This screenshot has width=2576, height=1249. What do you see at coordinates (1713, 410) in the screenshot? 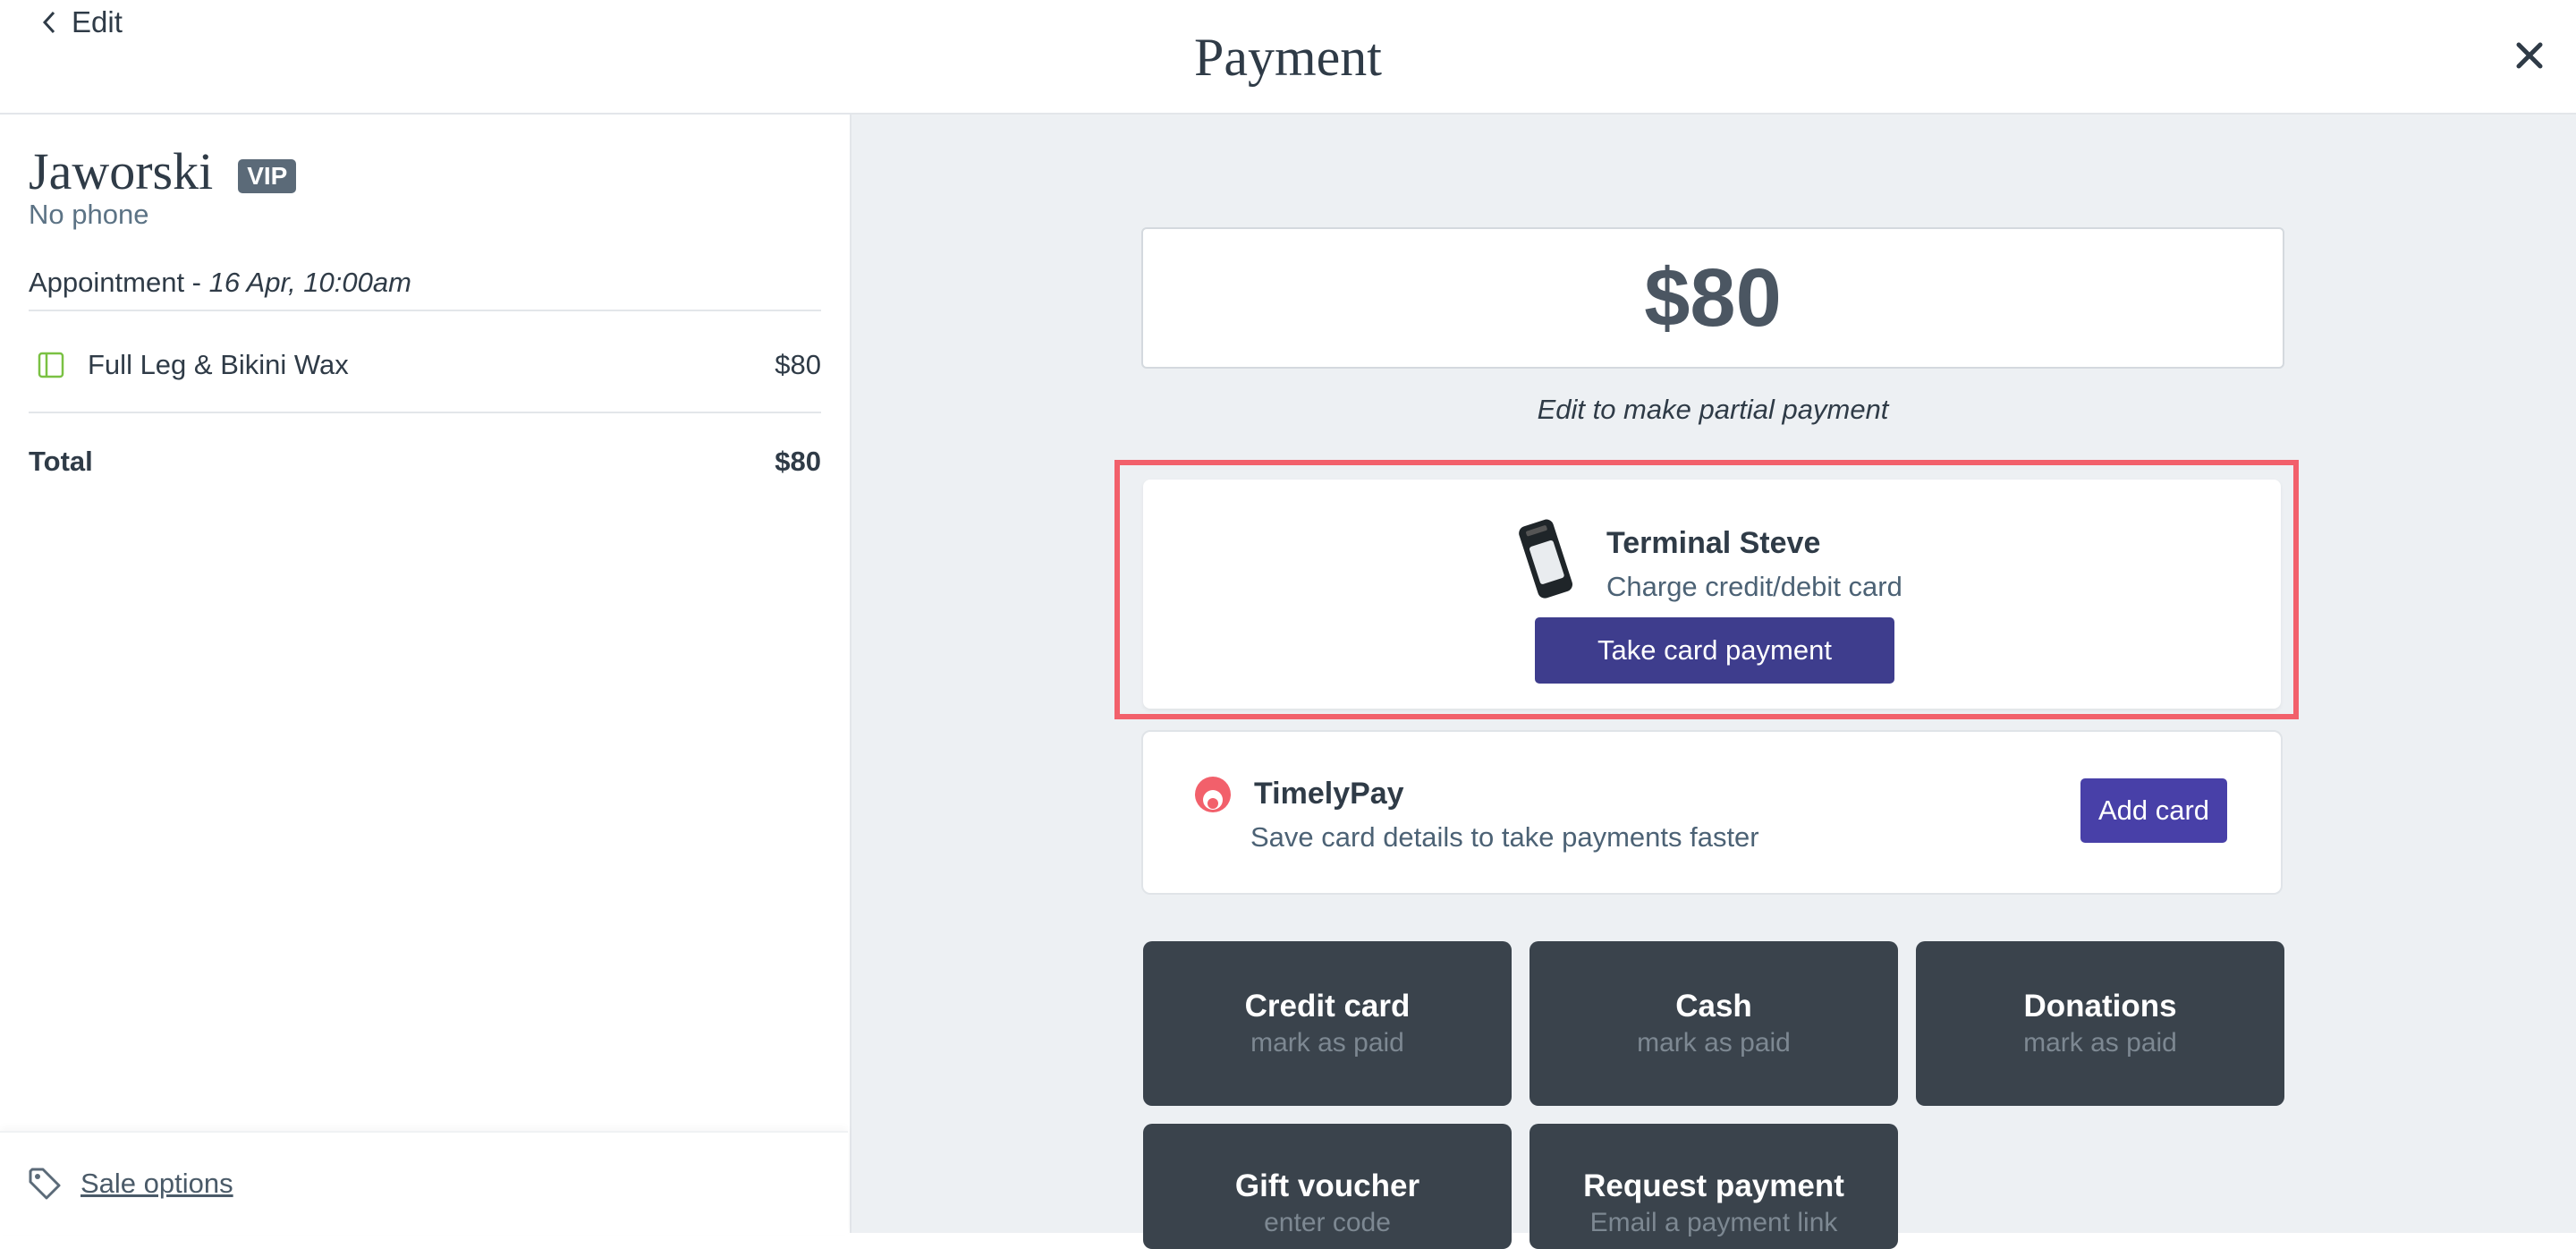
I see `partial-payment-hint: Edit to make partial payment` at bounding box center [1713, 410].